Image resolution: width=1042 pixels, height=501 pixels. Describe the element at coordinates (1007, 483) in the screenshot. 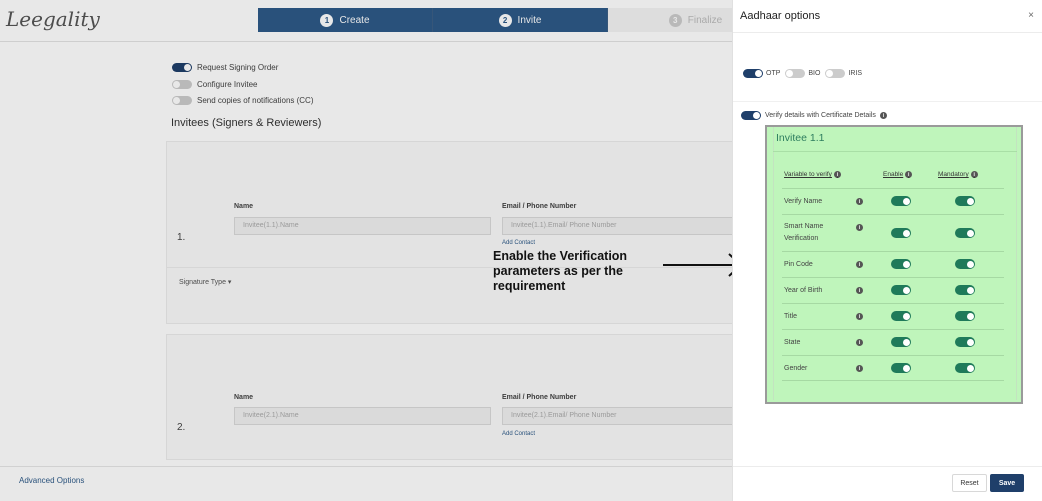

I see `save-button: Save` at that location.